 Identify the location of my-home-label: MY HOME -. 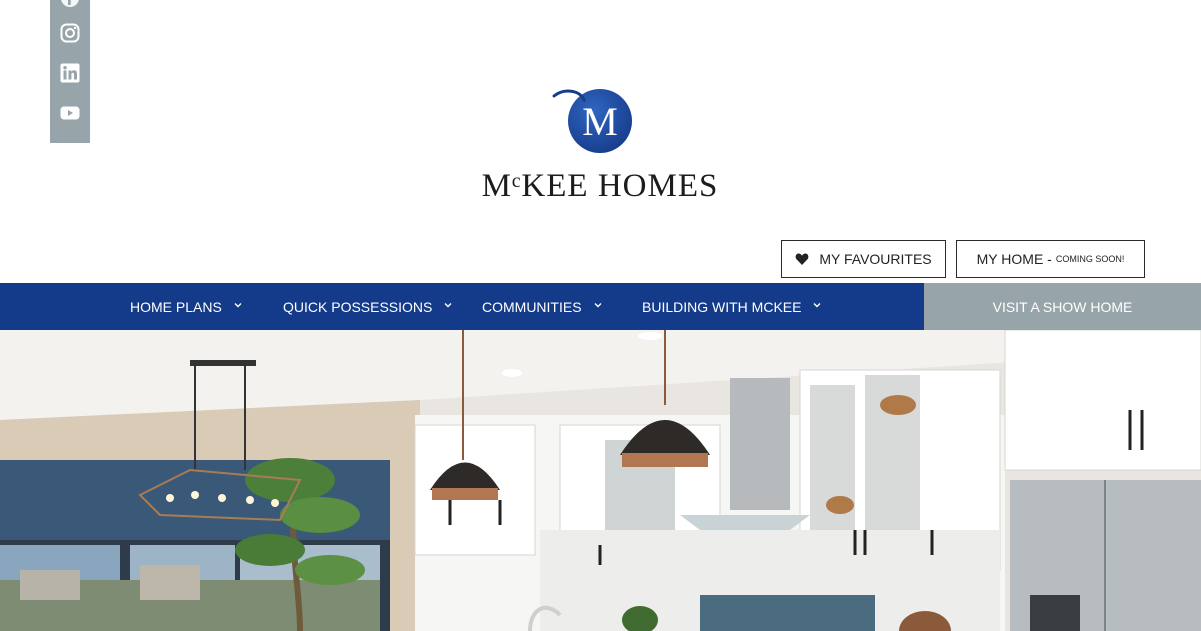
(1014, 259).